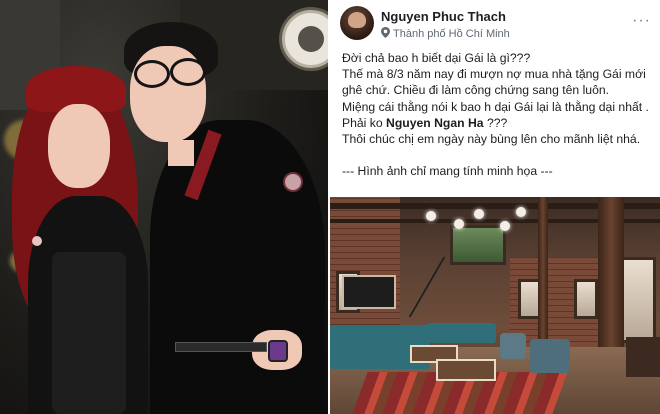 This screenshot has width=660, height=414. What do you see at coordinates (357, 23) in the screenshot?
I see `author-avatar` at bounding box center [357, 23].